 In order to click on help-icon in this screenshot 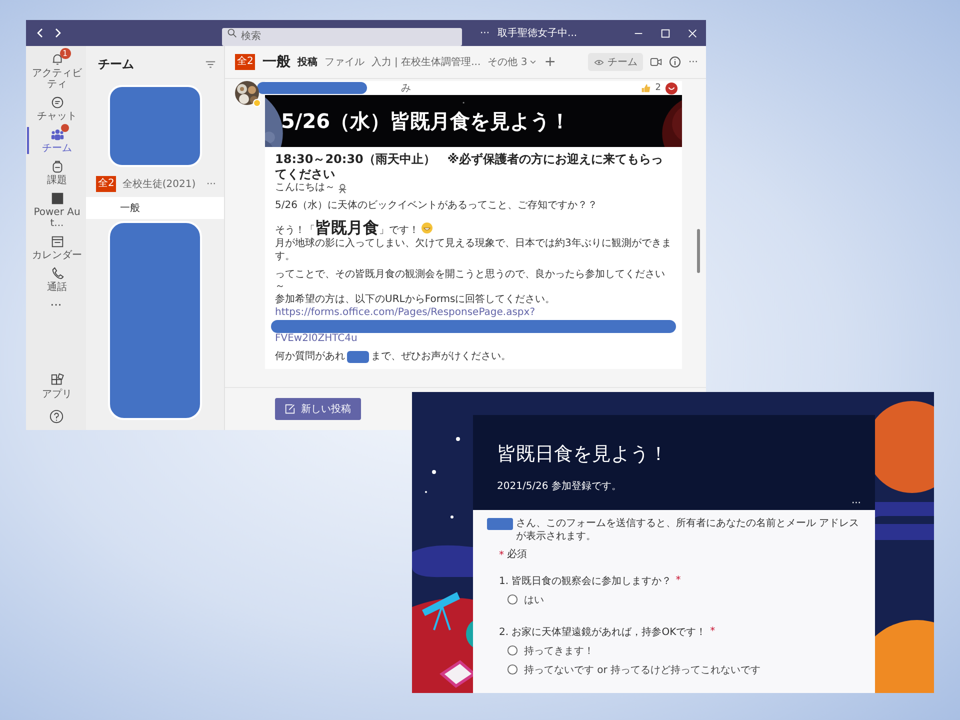, I will do `click(56, 416)`.